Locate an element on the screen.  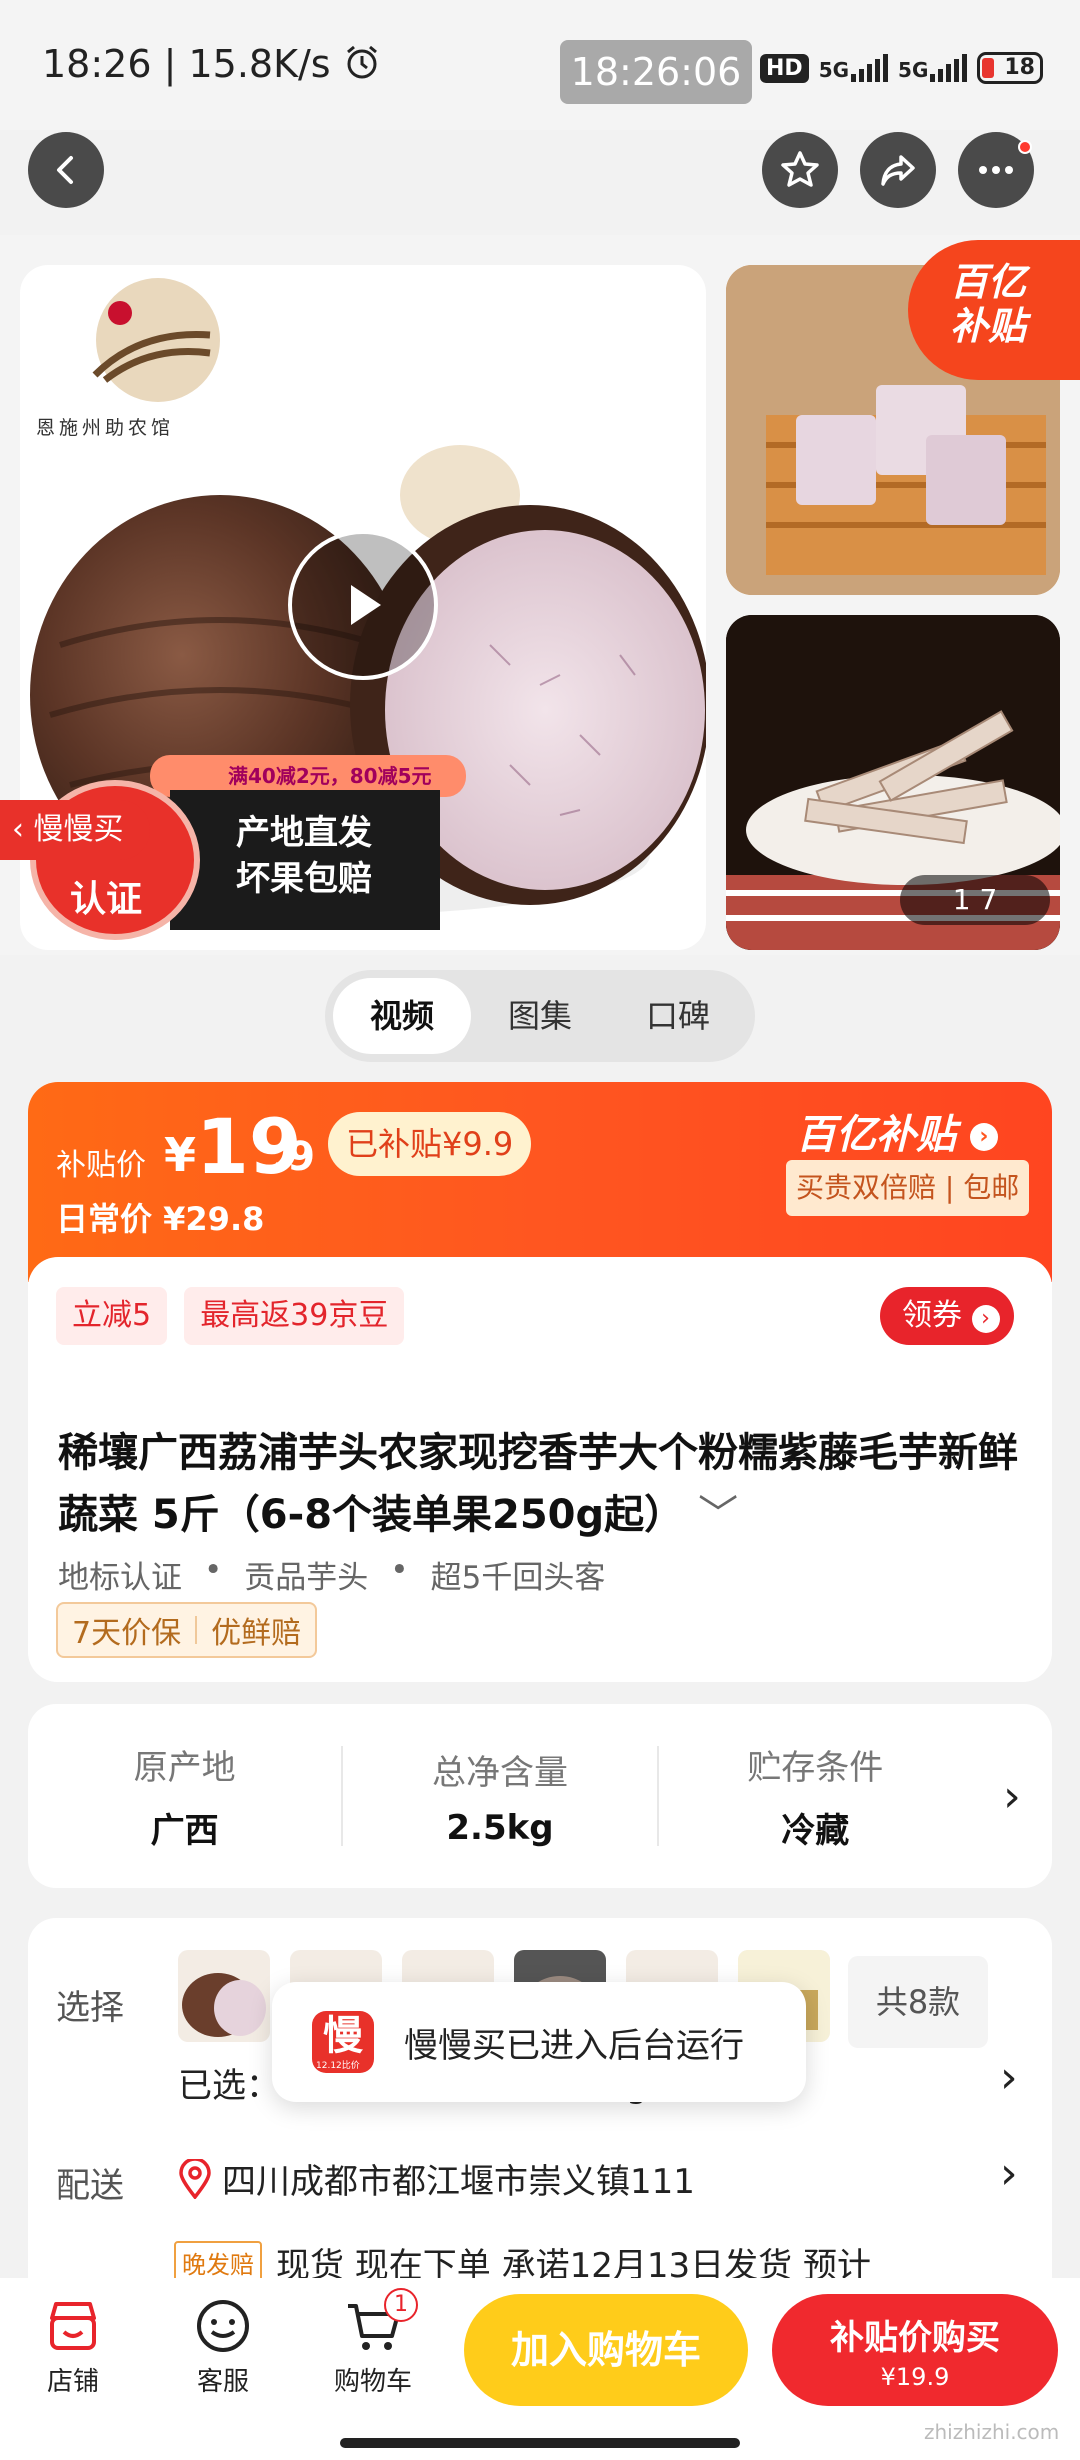
tag-tribute: 贡品芋头 is located at coordinates (306, 1578).